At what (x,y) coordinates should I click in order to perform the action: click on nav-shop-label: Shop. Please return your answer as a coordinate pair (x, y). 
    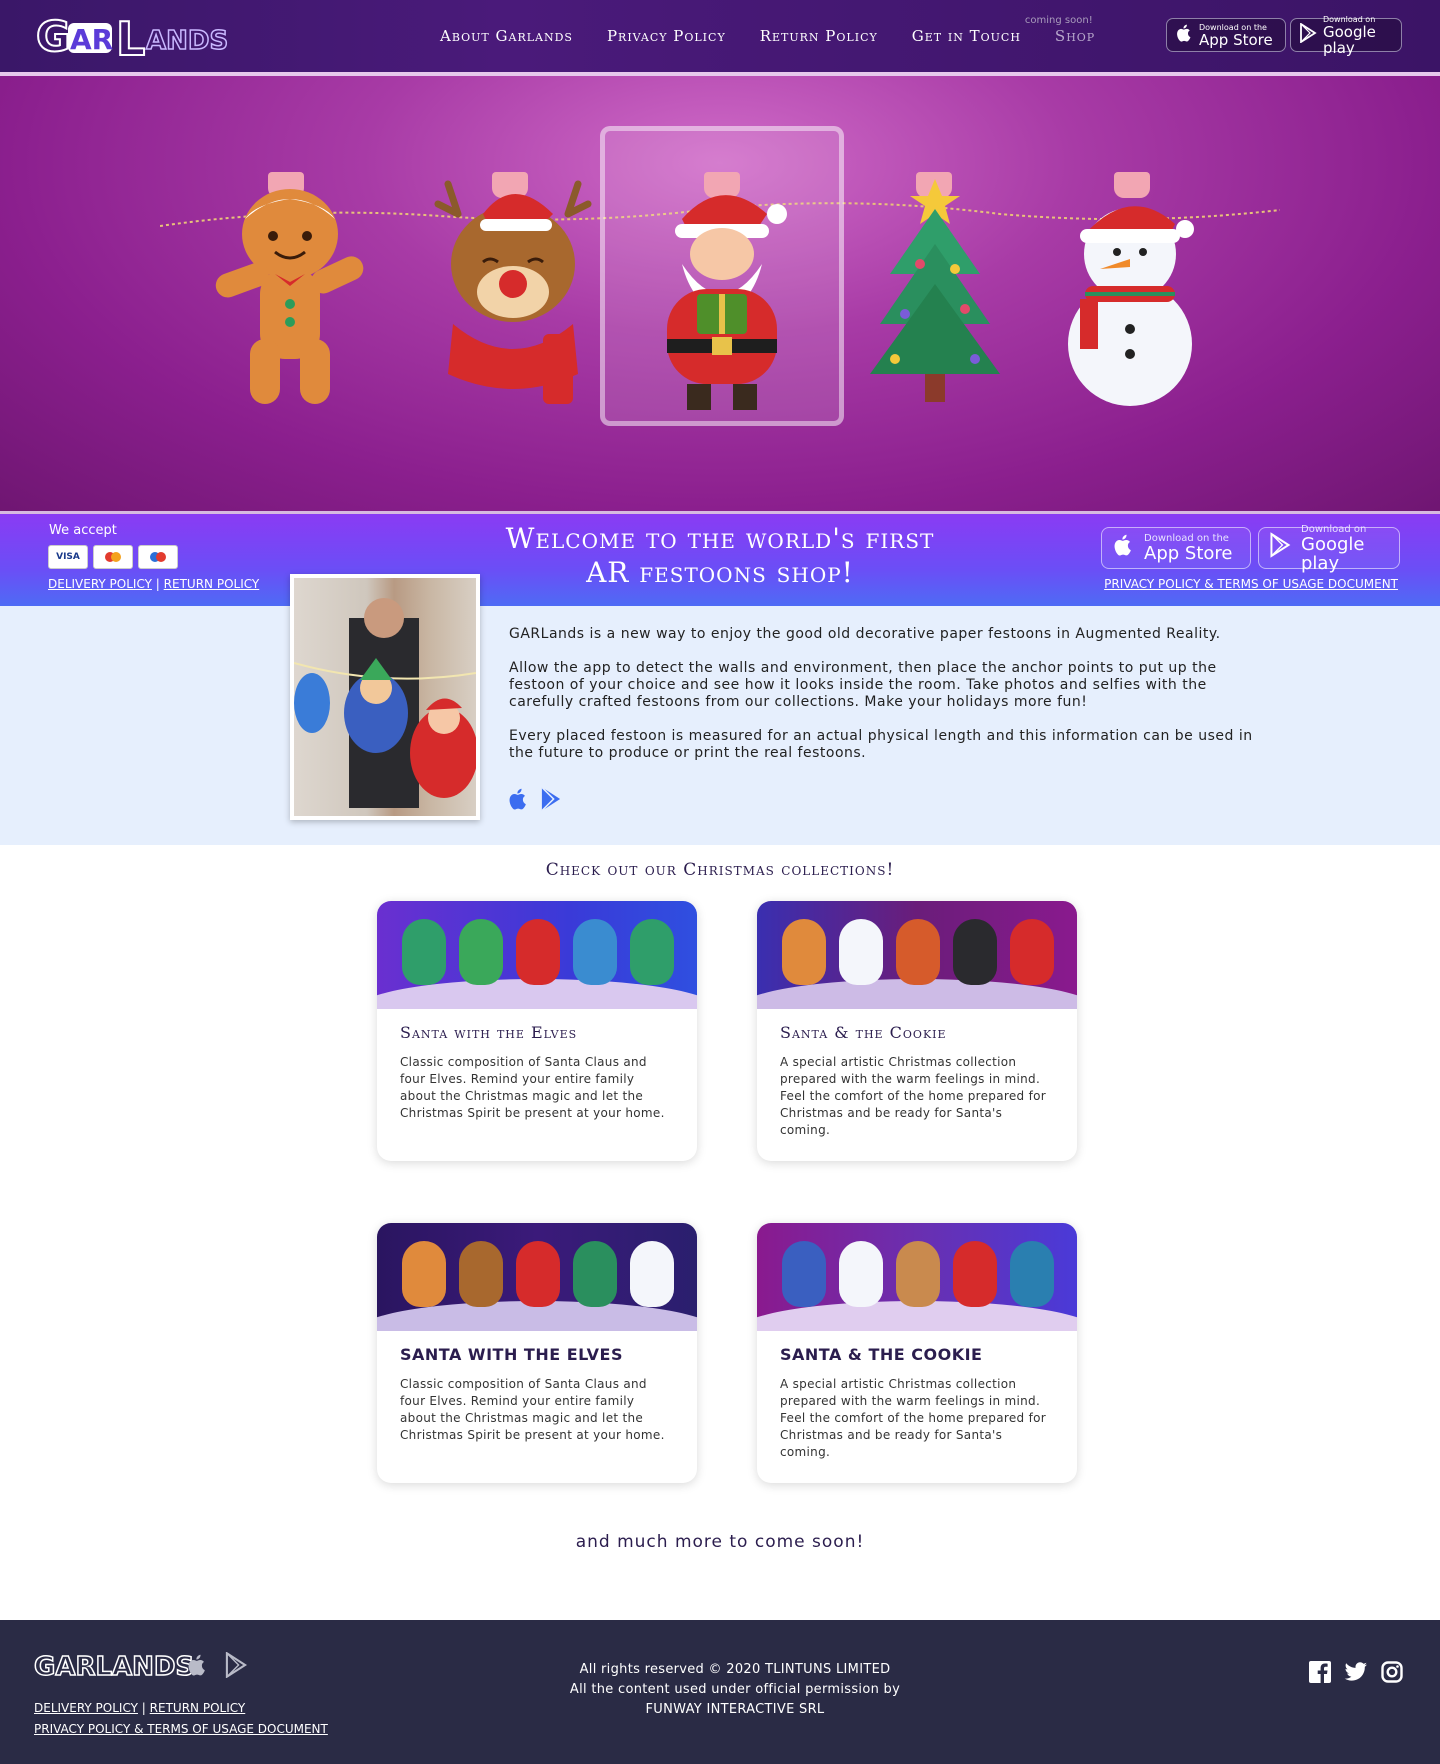
    Looking at the image, I should click on (1075, 36).